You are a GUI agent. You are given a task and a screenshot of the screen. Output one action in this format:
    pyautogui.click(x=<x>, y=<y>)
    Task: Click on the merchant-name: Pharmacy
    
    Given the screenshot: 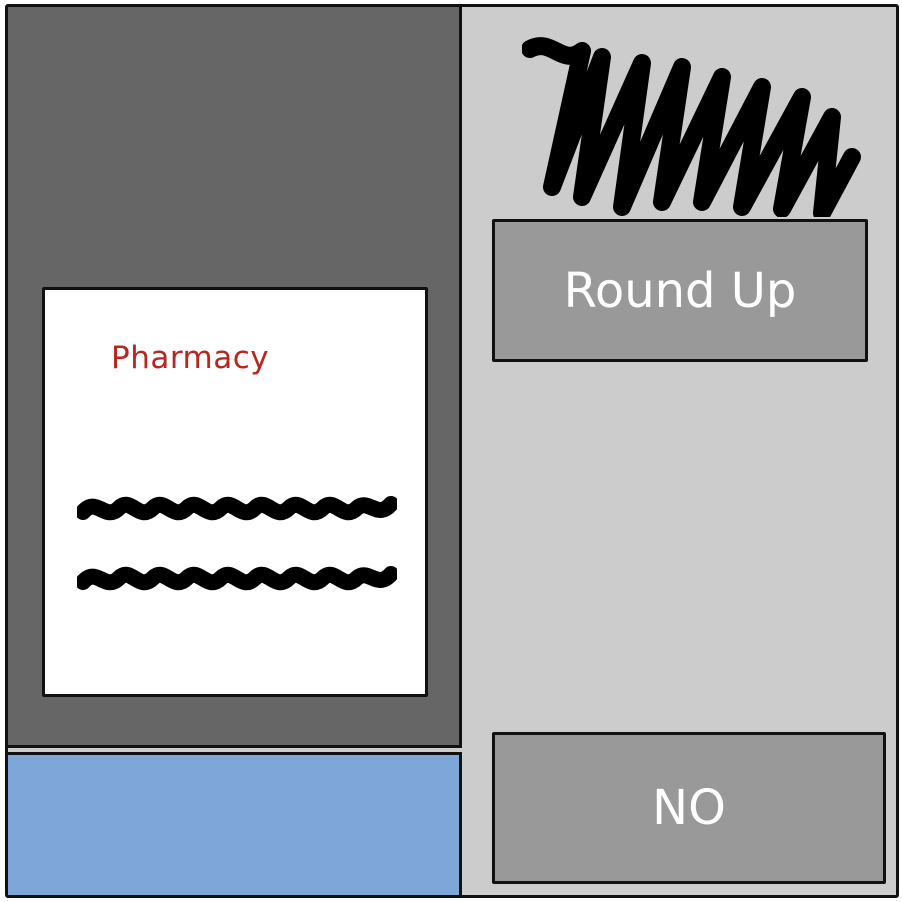 What is the action you would take?
    pyautogui.click(x=190, y=358)
    